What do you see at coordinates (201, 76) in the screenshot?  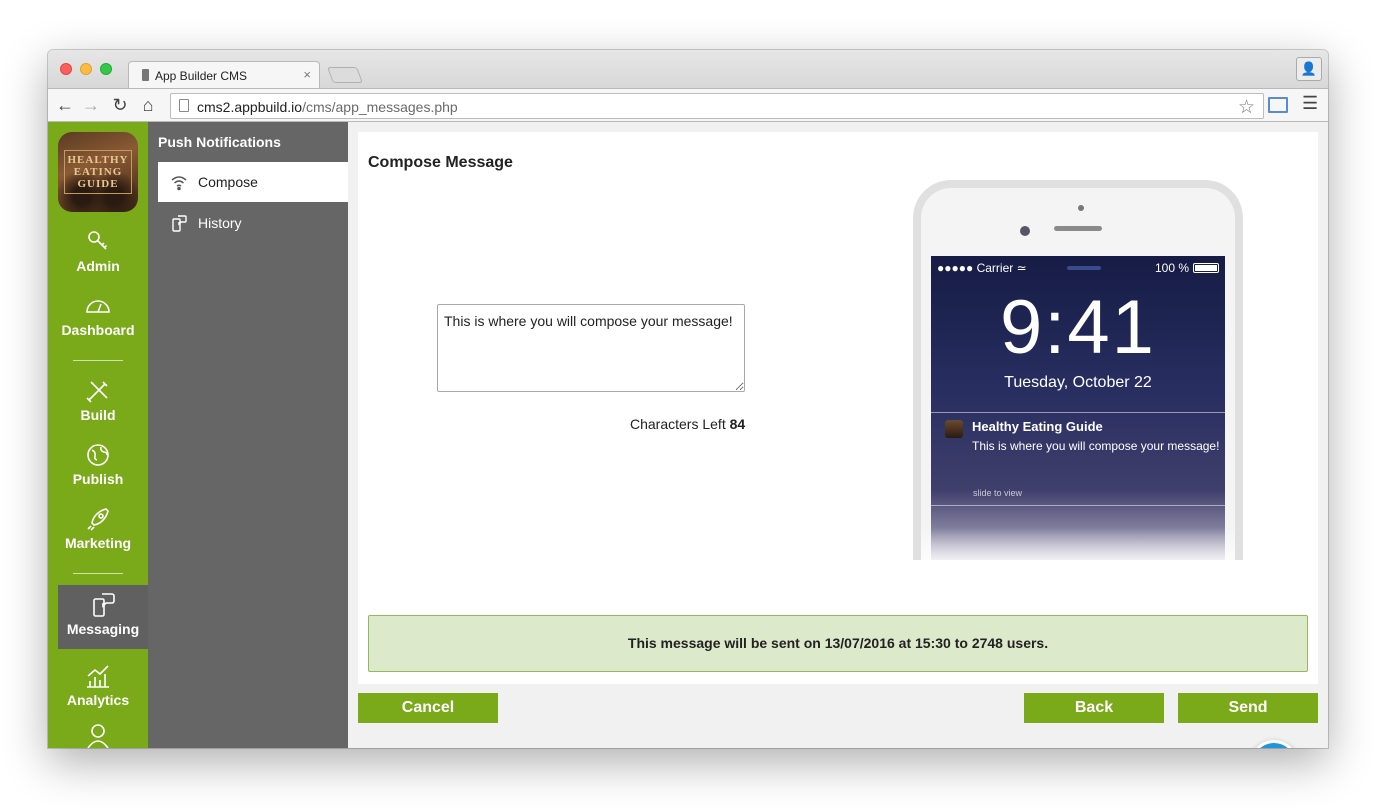 I see `tab-title: App Builder CMS` at bounding box center [201, 76].